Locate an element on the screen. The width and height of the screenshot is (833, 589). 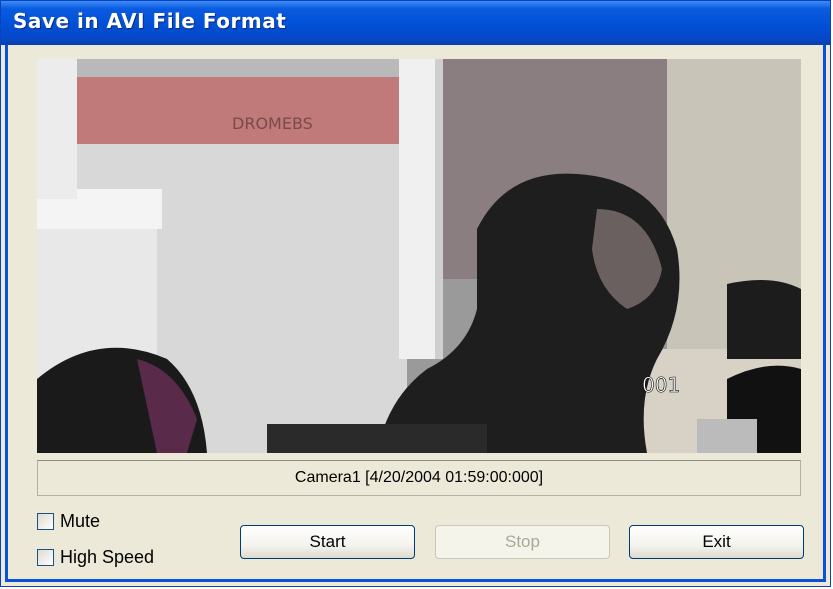
window-title: Save in AVI File Format is located at coordinates (150, 21).